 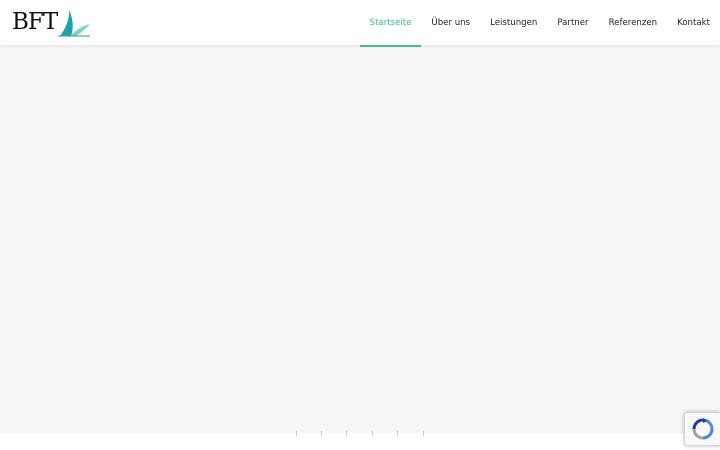 I want to click on nav-item-ueber-uns: Über uns, so click(x=450, y=22).